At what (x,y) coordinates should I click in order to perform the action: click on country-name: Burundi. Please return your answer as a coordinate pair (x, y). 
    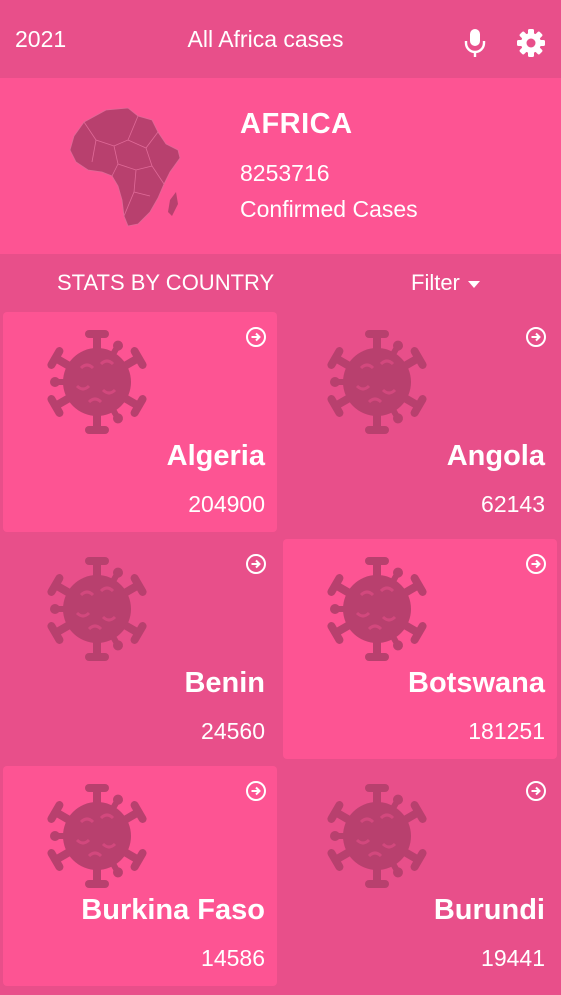
    Looking at the image, I should click on (489, 910).